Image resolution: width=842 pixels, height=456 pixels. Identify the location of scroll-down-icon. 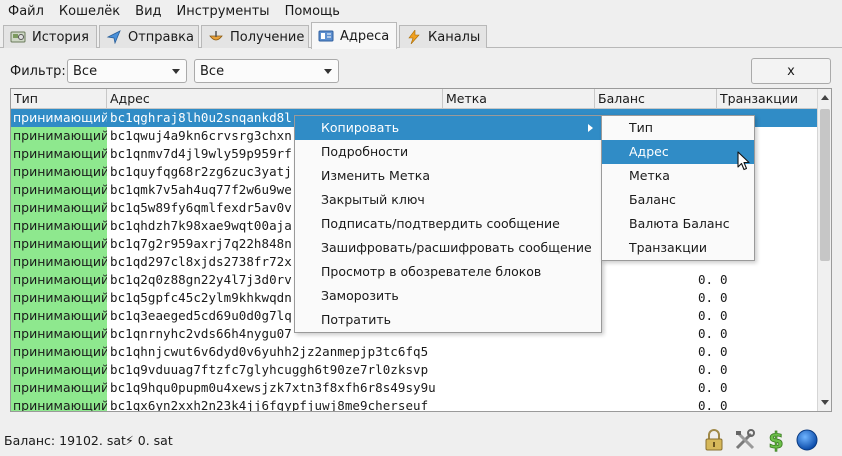
(825, 402).